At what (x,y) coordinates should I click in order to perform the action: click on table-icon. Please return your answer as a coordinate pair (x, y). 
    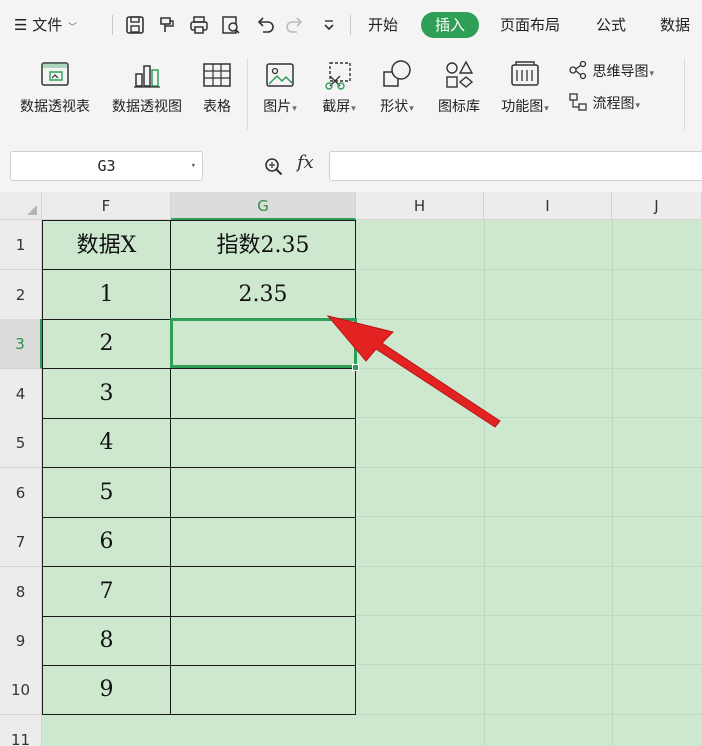
    Looking at the image, I should click on (217, 75).